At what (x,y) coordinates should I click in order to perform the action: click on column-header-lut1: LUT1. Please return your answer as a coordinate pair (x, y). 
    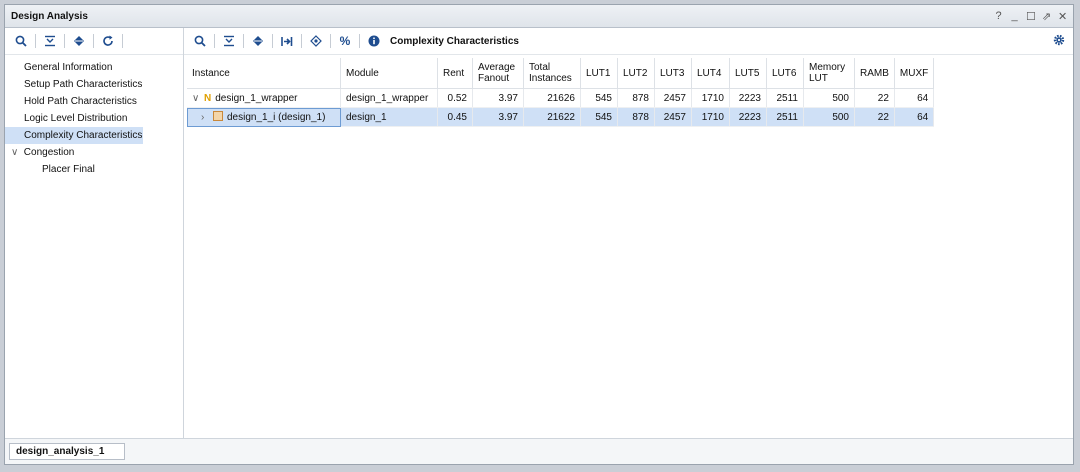
    Looking at the image, I should click on (599, 73).